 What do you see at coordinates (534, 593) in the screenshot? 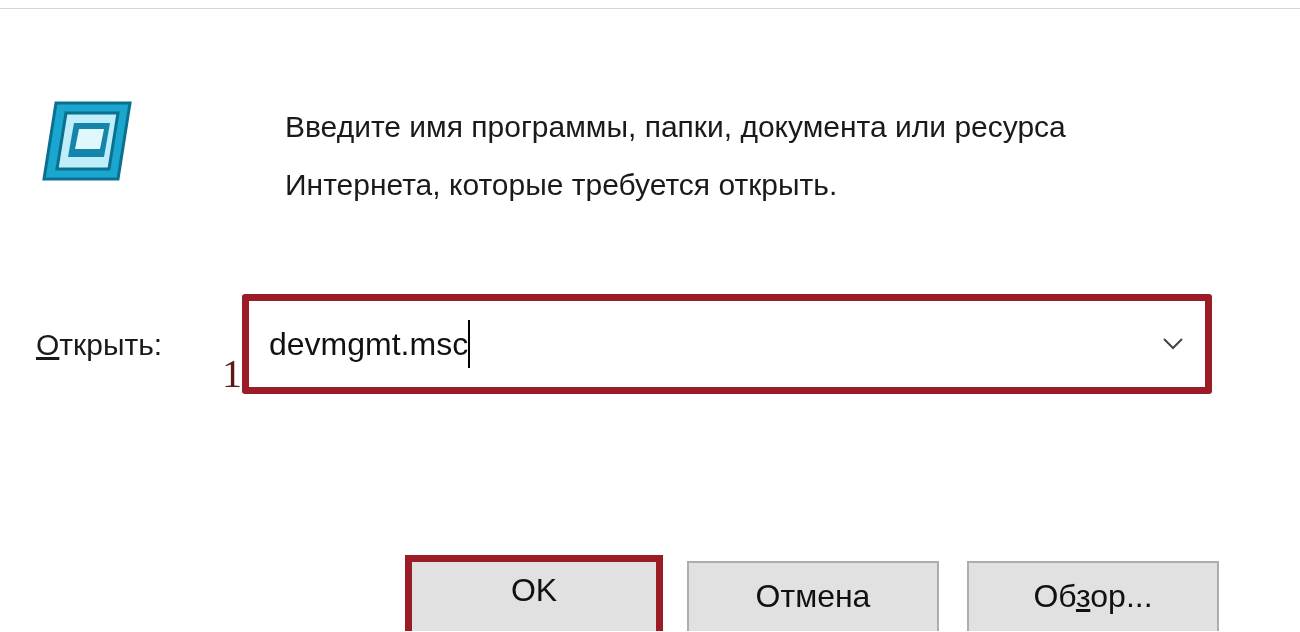
I see `dialog-button: OK` at bounding box center [534, 593].